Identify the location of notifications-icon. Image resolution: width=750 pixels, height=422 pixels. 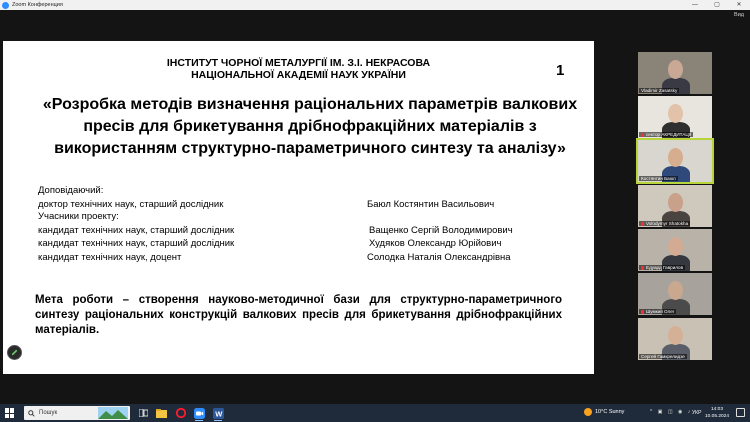
(740, 412).